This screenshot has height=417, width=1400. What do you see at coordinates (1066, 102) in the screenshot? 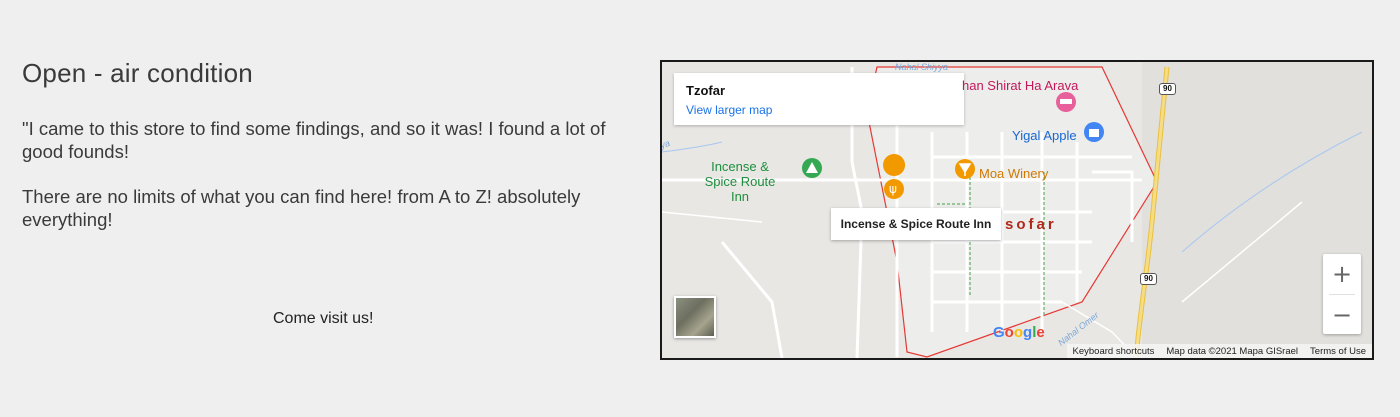
I see `hotel-pin` at bounding box center [1066, 102].